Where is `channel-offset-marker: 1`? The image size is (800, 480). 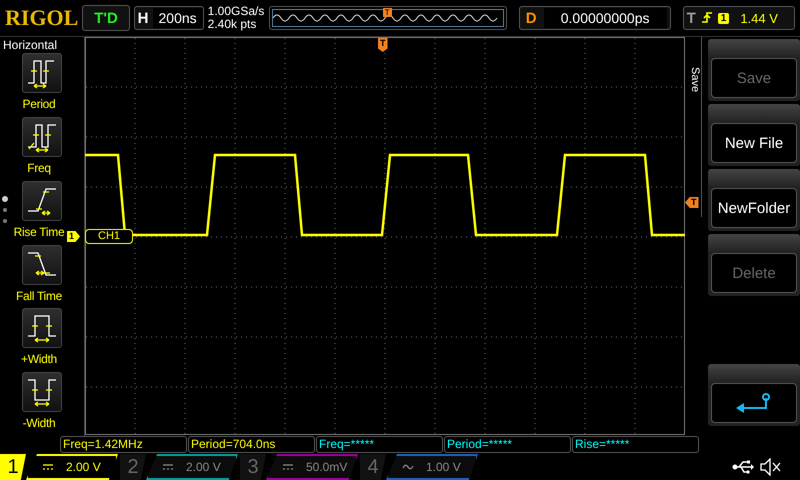 channel-offset-marker: 1 is located at coordinates (73, 236).